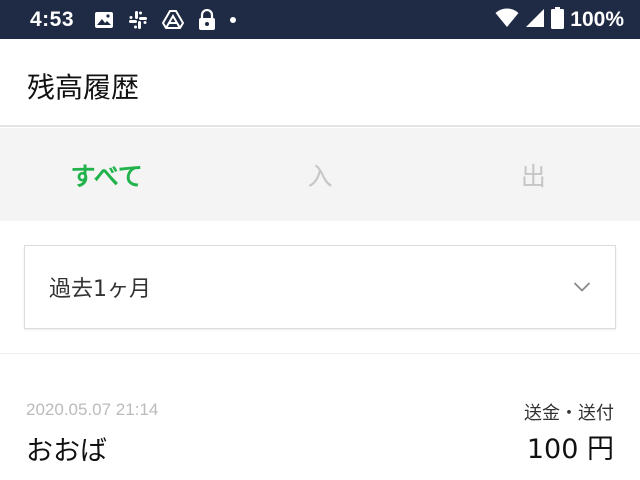  Describe the element at coordinates (535, 20) in the screenshot. I see `signal-icon` at that location.